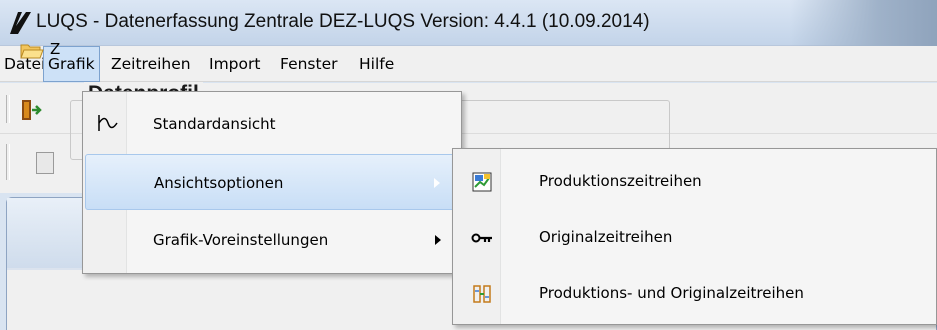 This screenshot has height=330, width=937. I want to click on toolbar-document-icon, so click(45, 163).